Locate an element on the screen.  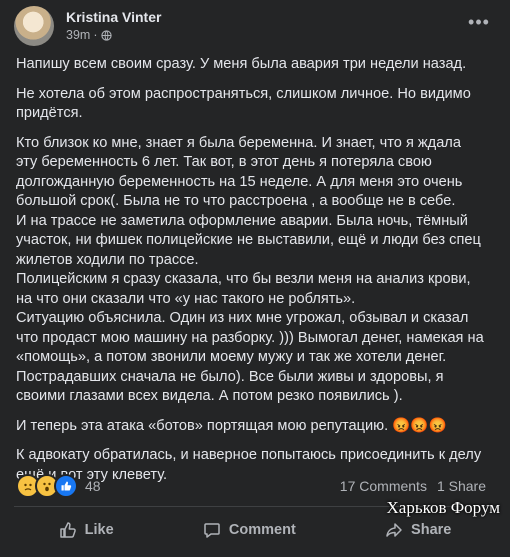
post-time: 39m is located at coordinates (78, 35).